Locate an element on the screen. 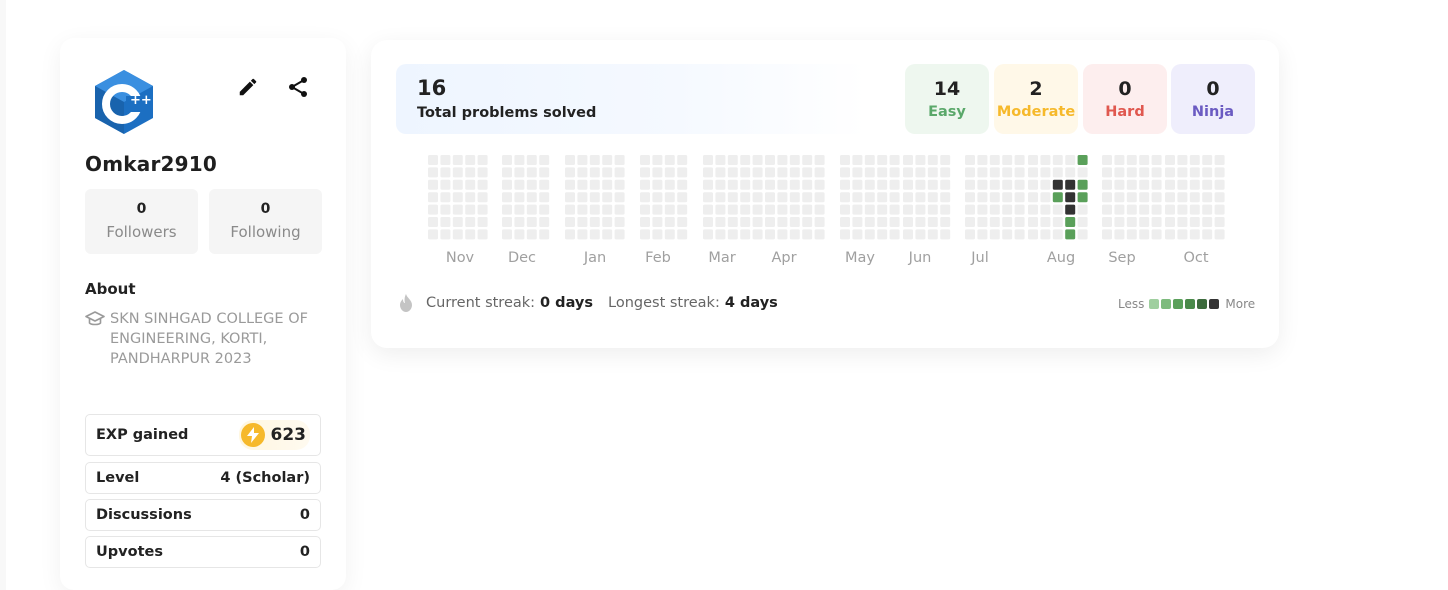  followers-box: 0 Followers is located at coordinates (141, 221).